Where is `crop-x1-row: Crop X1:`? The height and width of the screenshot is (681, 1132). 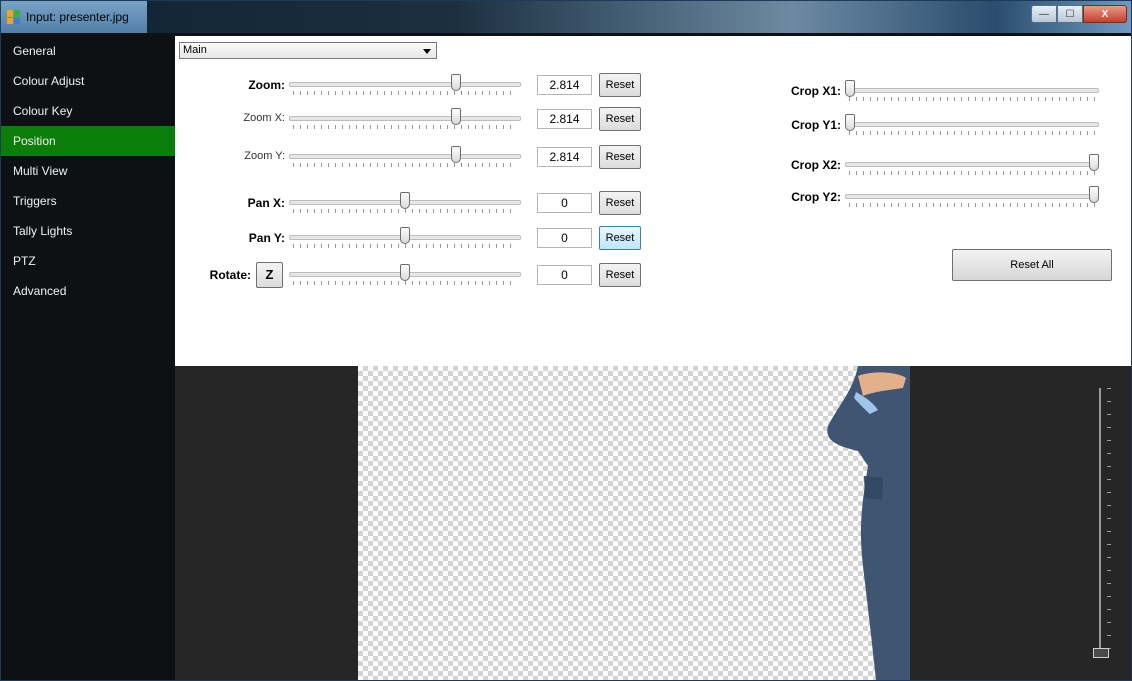 crop-x1-row: Crop X1: is located at coordinates (940, 91).